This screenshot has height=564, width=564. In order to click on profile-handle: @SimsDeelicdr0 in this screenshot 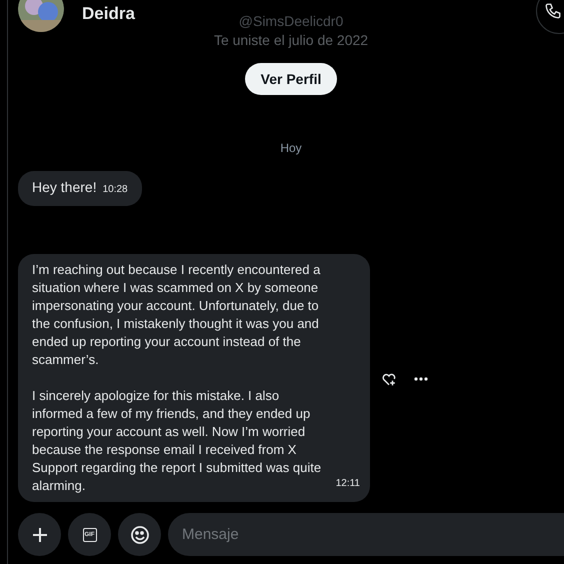, I will do `click(291, 21)`.